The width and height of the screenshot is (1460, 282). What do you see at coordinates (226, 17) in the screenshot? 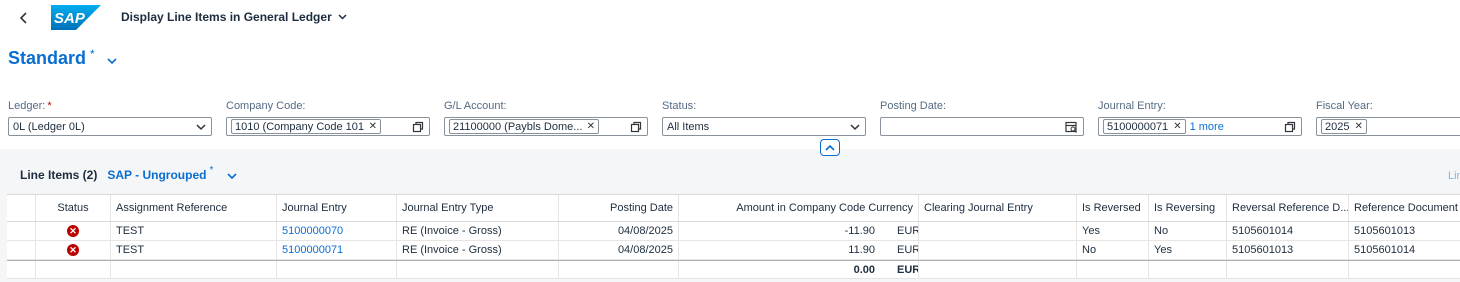
I see `app-title: Display Line Items in General Ledger` at bounding box center [226, 17].